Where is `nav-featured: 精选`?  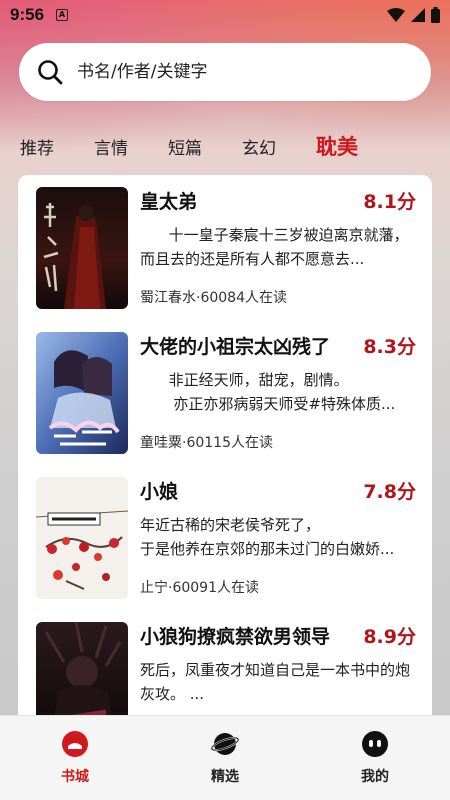
nav-featured: 精选 is located at coordinates (225, 758).